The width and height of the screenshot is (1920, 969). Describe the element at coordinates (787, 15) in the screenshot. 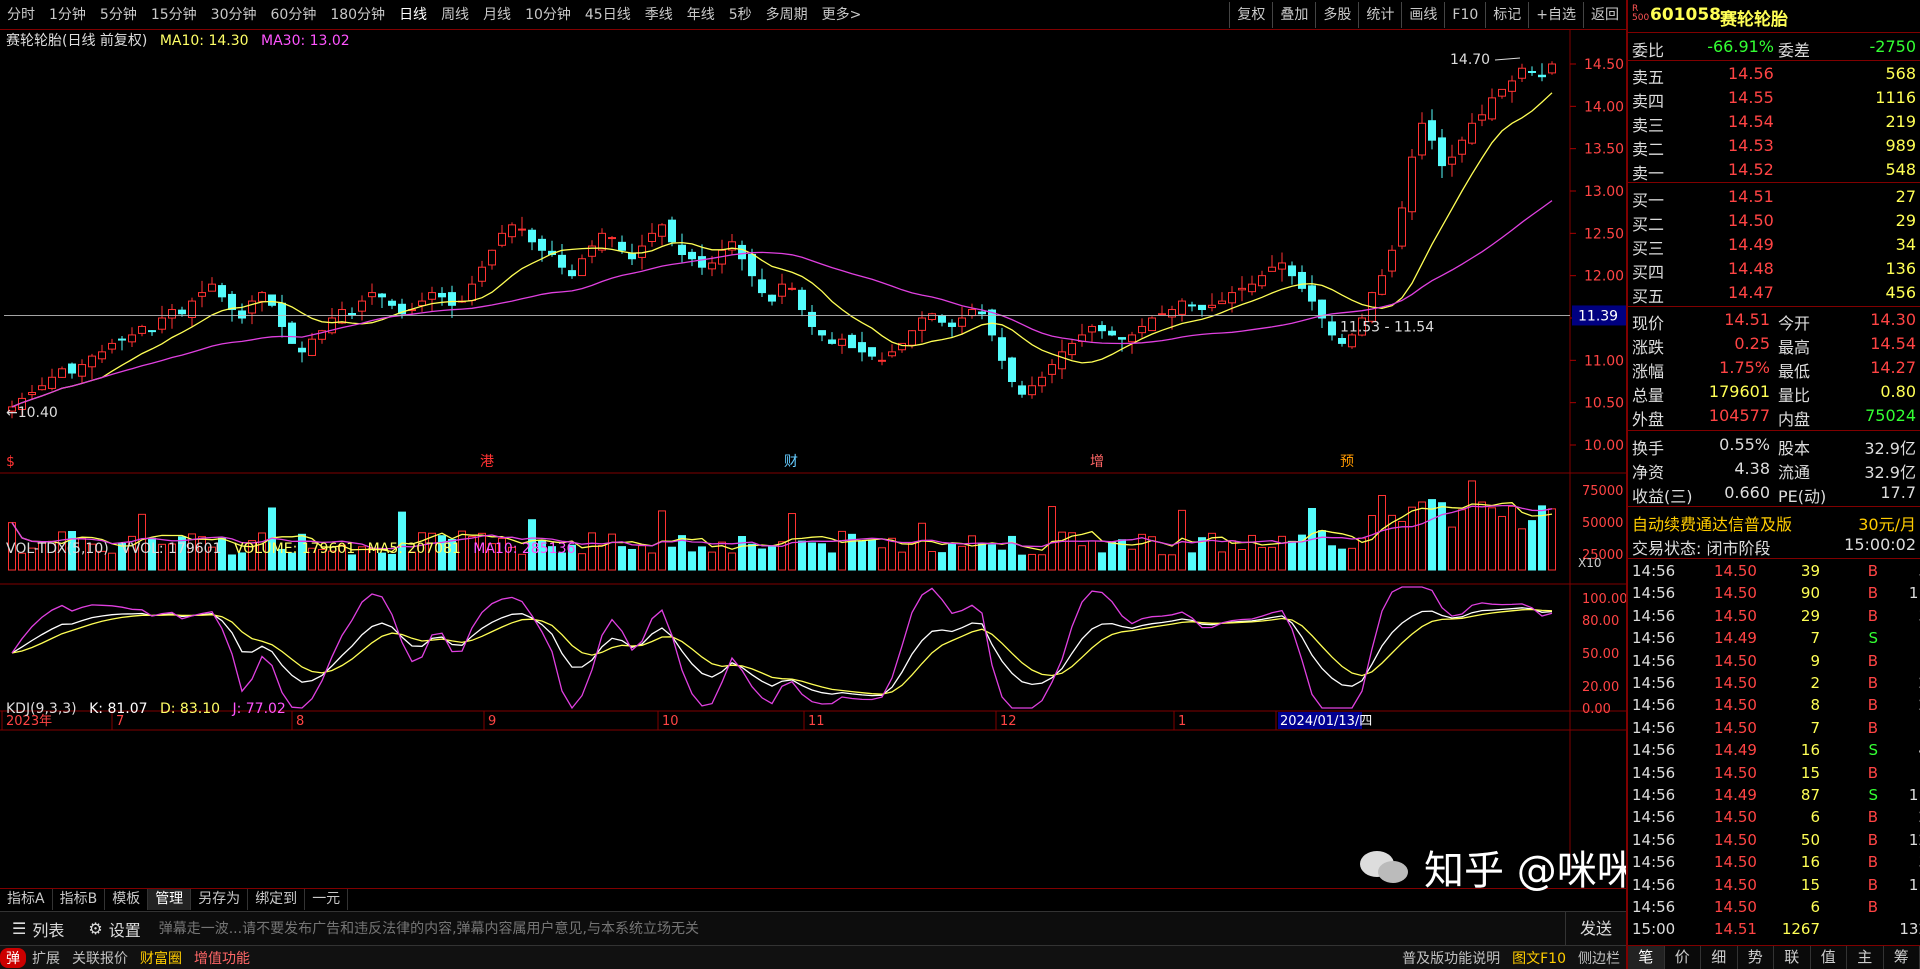

I see `period-tab: 多周期` at that location.